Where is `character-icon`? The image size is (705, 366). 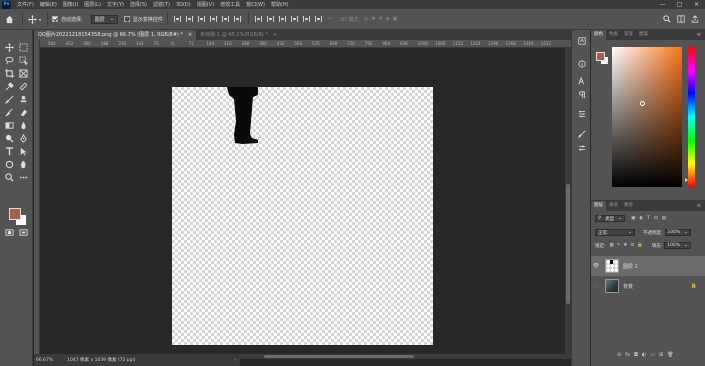
character-icon is located at coordinates (581, 80).